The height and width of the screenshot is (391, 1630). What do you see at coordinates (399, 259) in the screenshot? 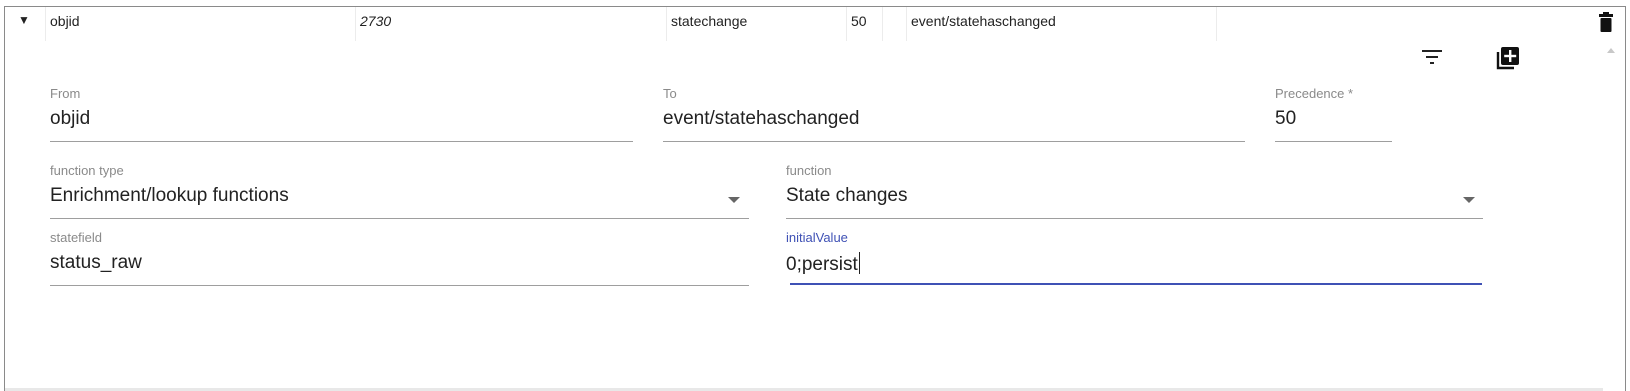
I see `statefield-field: statefield status_raw` at bounding box center [399, 259].